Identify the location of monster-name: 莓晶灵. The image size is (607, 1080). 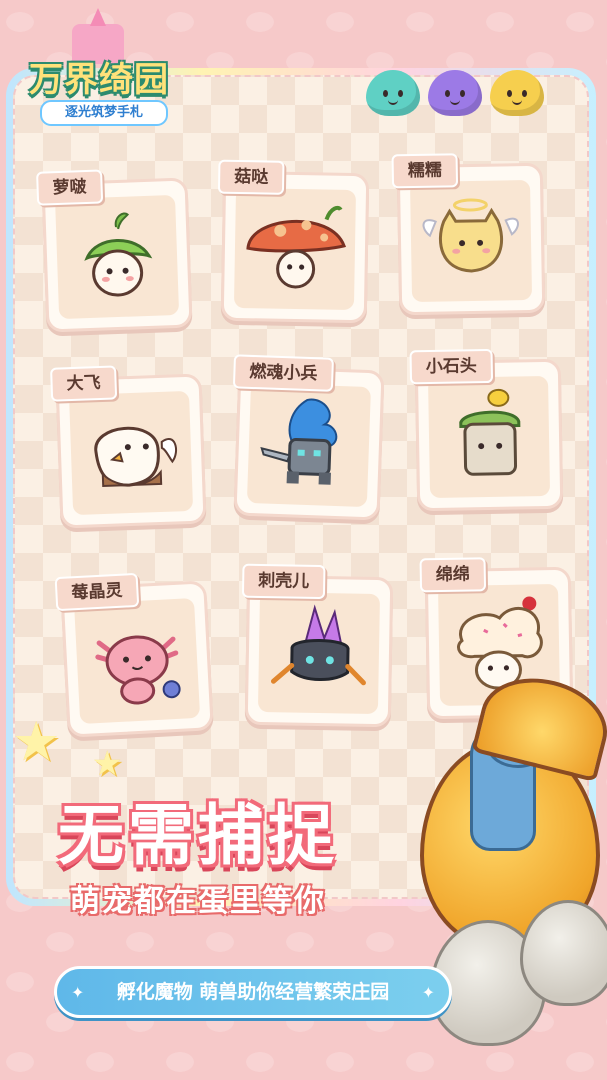
(97, 592).